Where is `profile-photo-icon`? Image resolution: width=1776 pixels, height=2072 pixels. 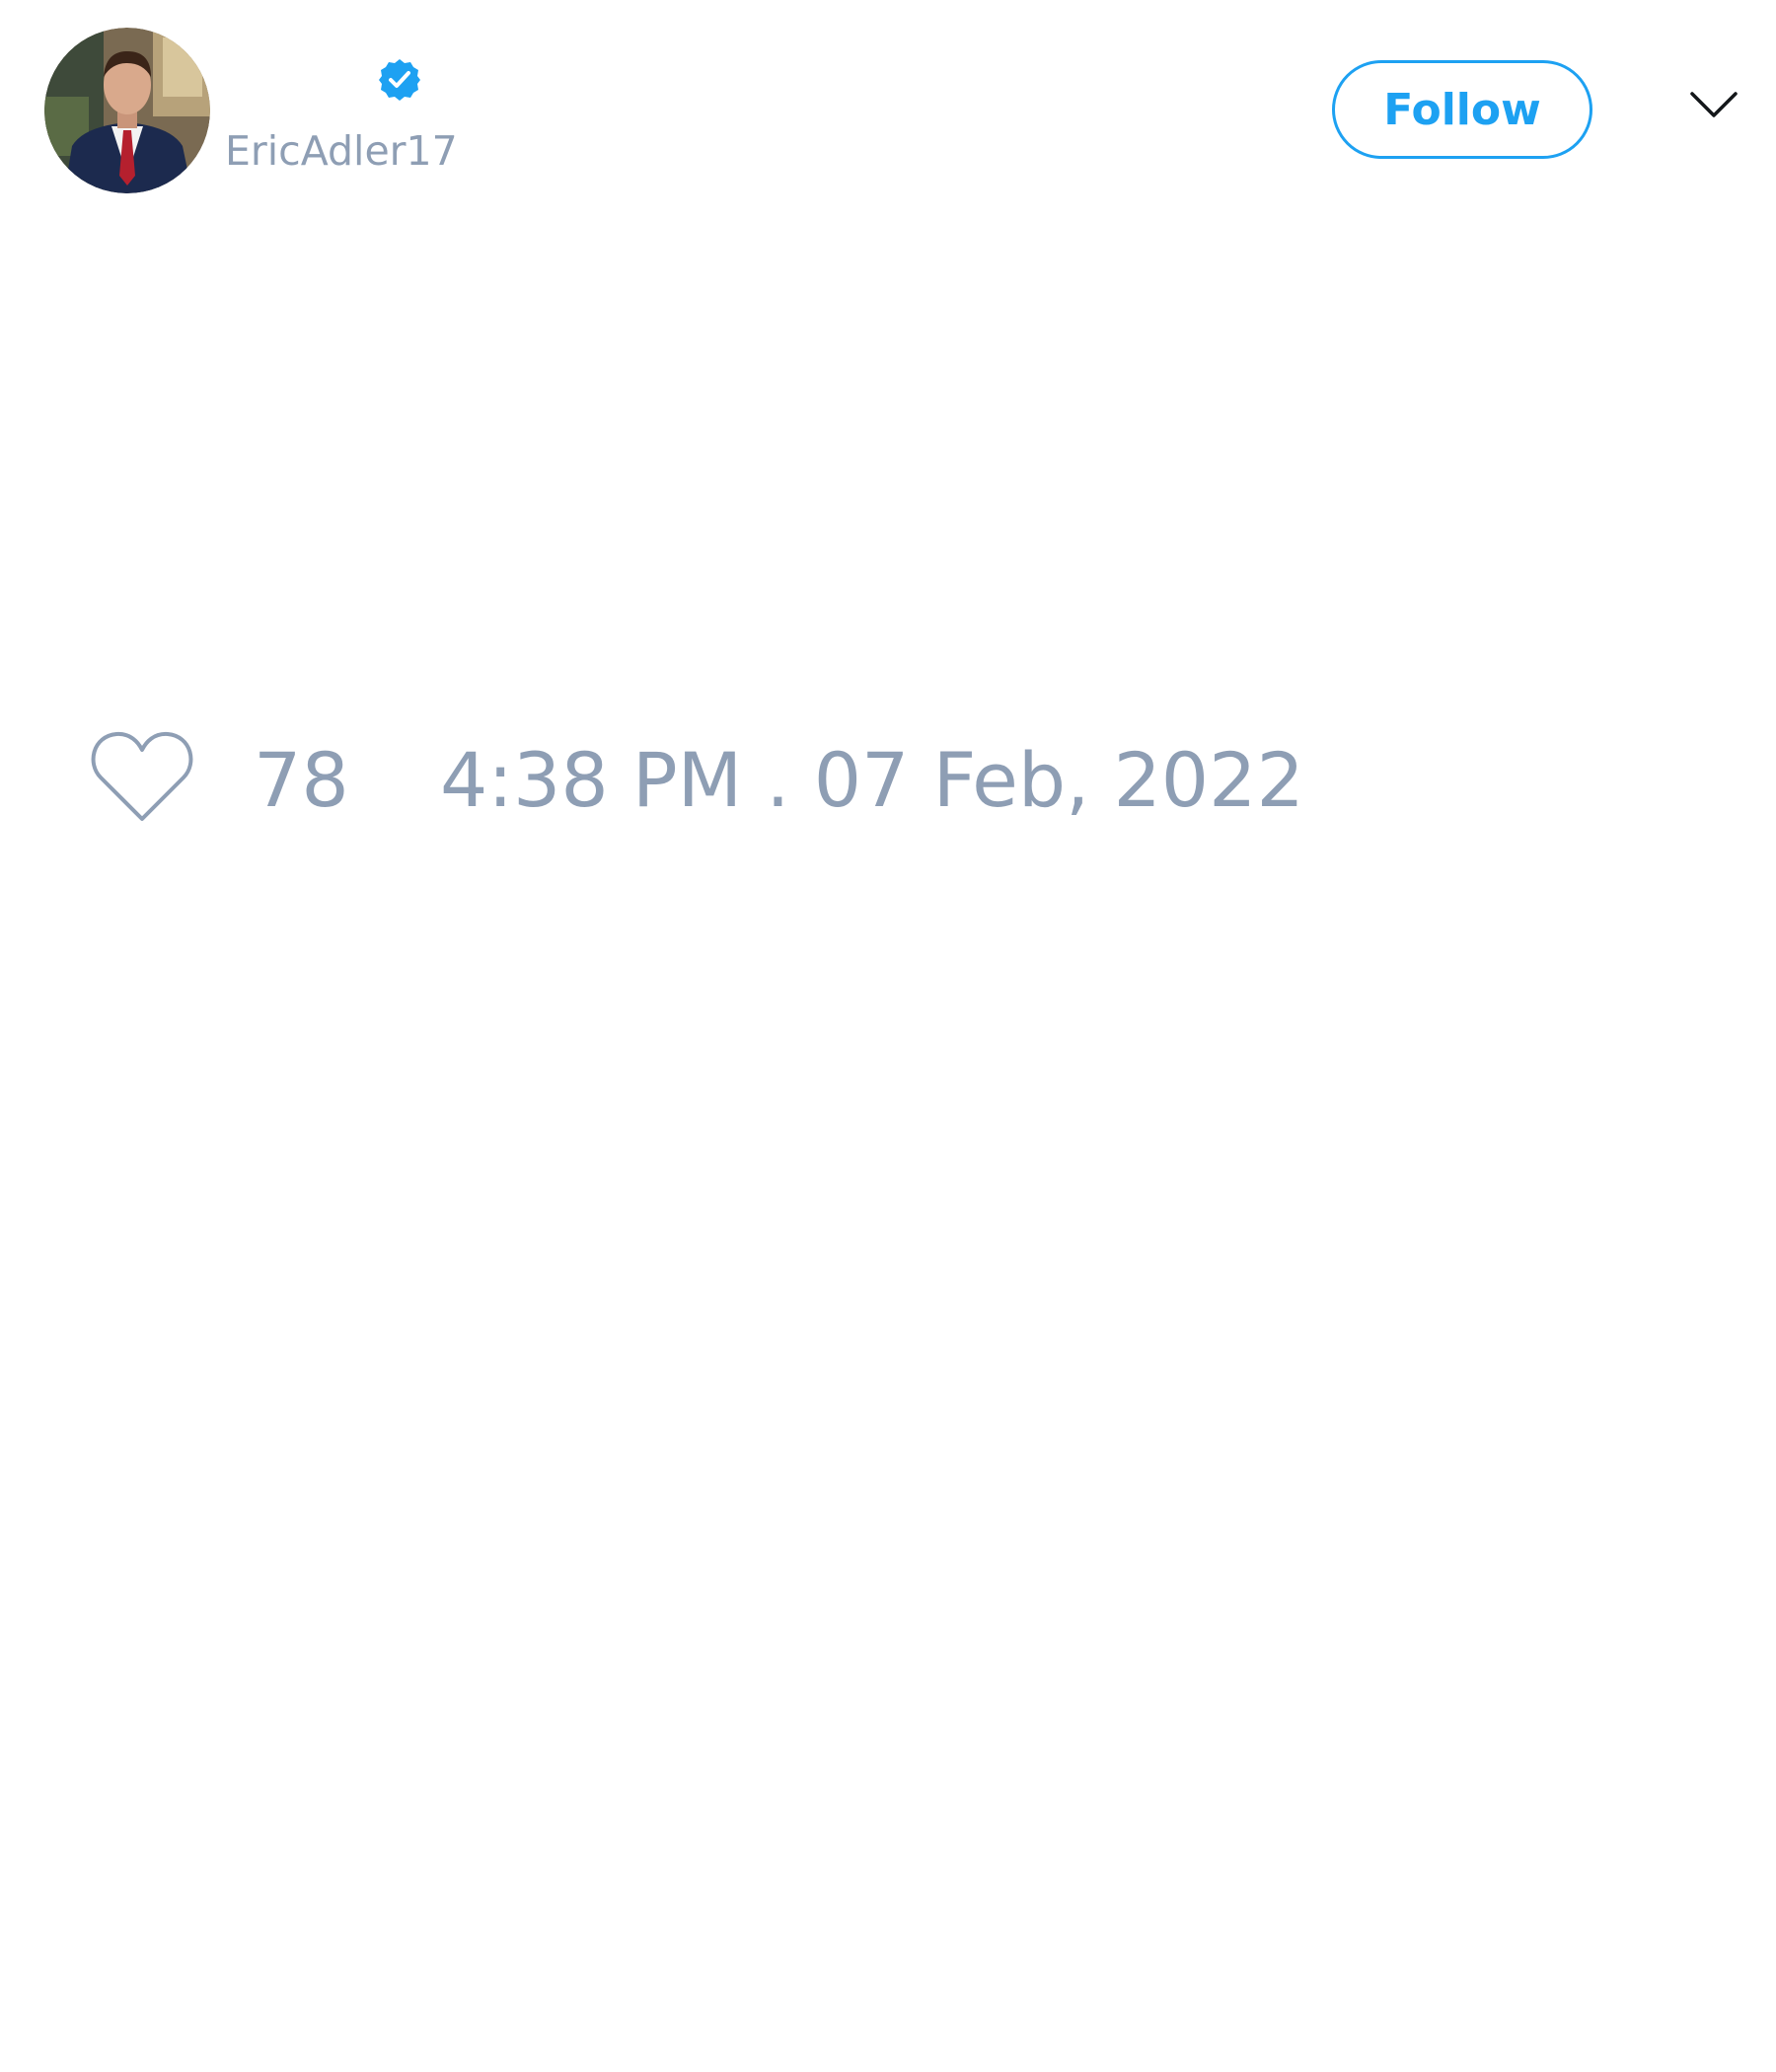 profile-photo-icon is located at coordinates (127, 111).